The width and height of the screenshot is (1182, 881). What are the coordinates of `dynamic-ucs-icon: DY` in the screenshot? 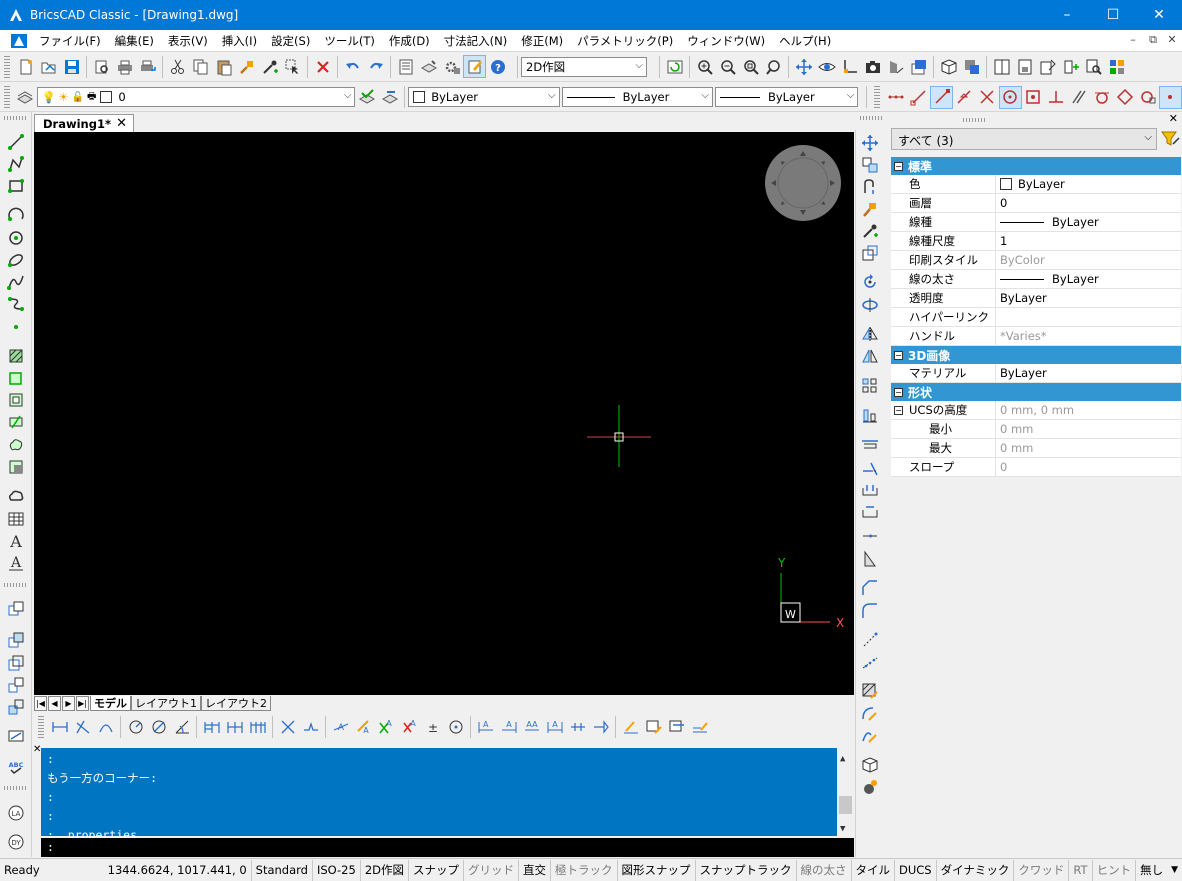 It's located at (16, 842).